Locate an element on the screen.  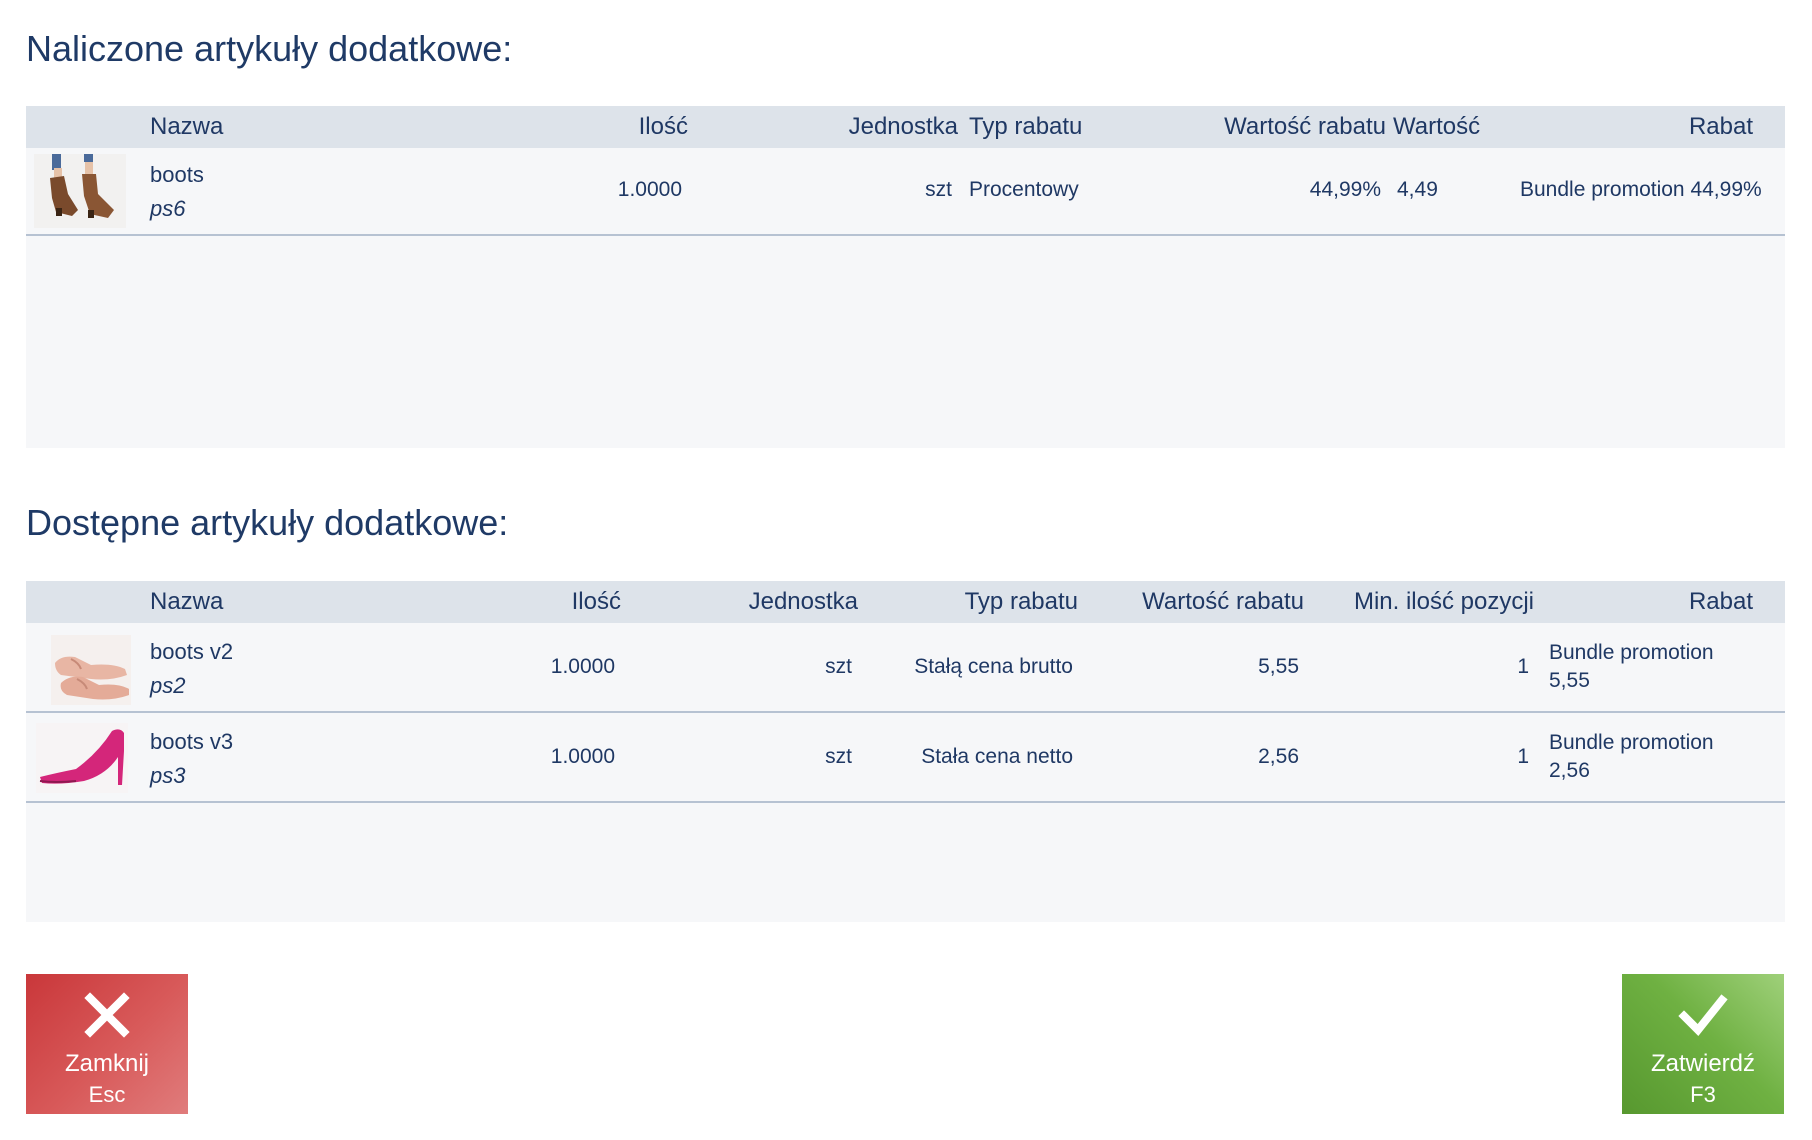
col-header-min-qty: Min. ilość pozycji is located at coordinates (1425, 602).